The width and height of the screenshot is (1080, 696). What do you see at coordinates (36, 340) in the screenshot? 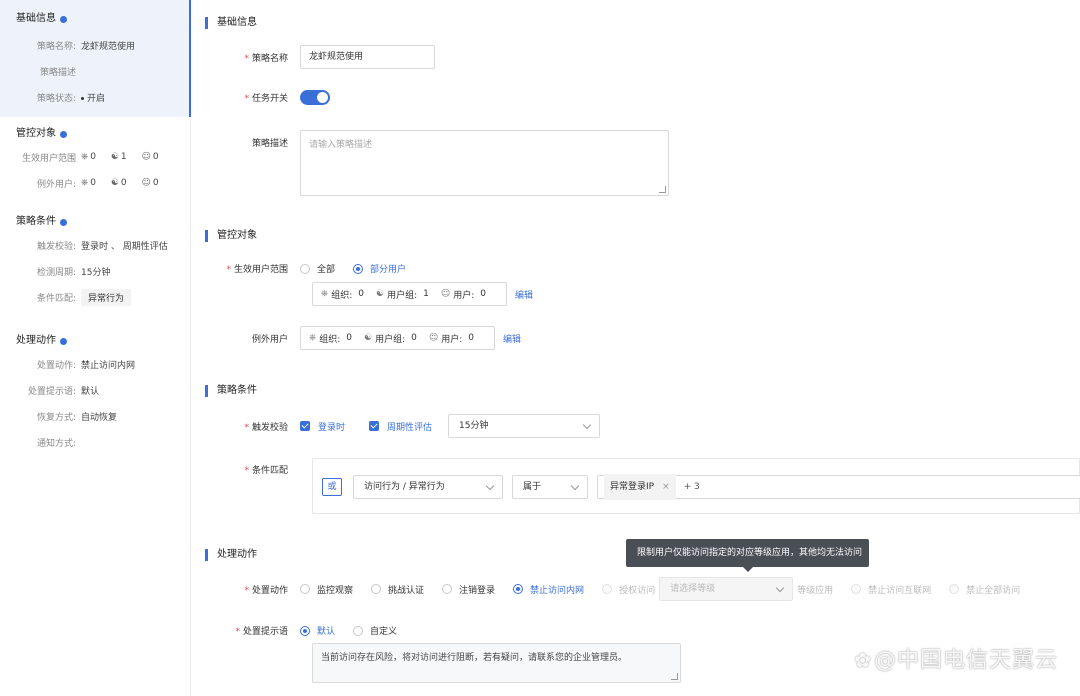
I see `sidebar-section-title: 处理动作` at bounding box center [36, 340].